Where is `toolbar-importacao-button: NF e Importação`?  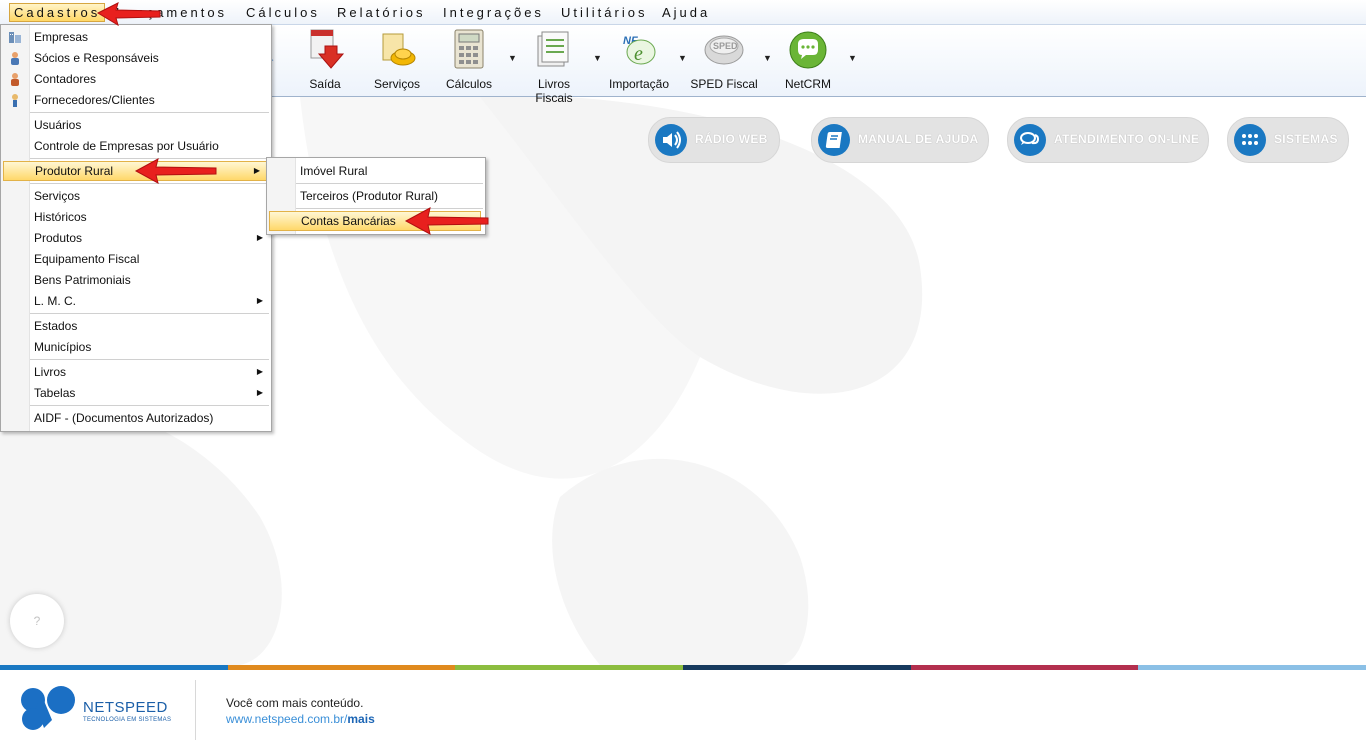
toolbar-importacao-button: NF e Importação is located at coordinates (639, 60).